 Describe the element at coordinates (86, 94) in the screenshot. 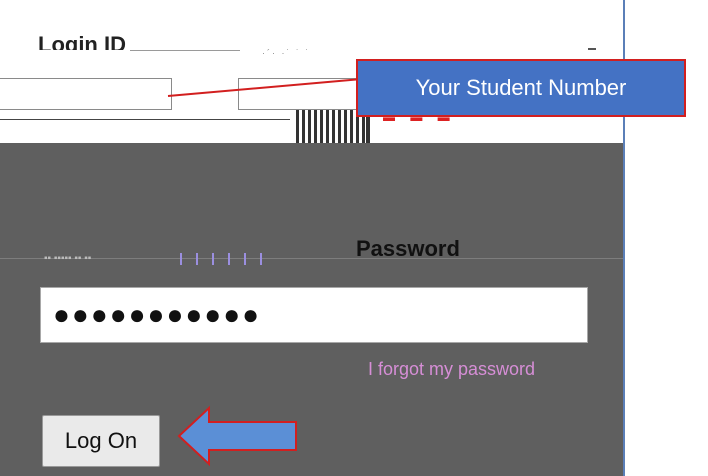

I see `login-id-input-fragment` at that location.